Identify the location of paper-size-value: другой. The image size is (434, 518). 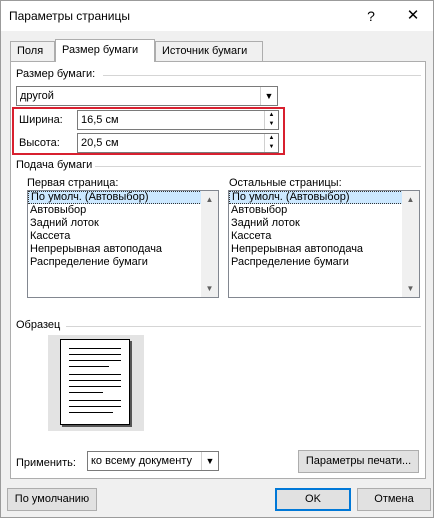
(37, 96).